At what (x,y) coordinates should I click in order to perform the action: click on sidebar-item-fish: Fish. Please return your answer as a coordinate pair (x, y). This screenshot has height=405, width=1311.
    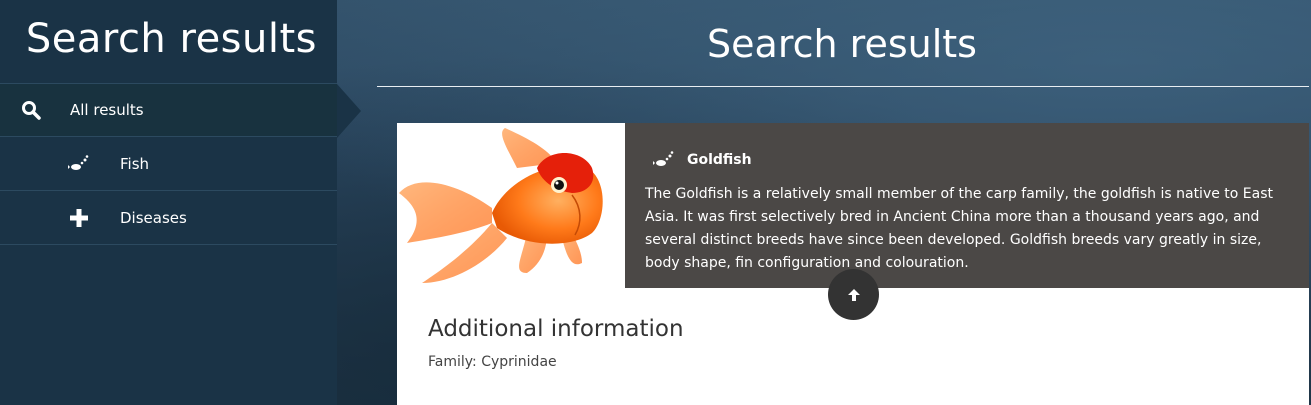
    Looking at the image, I should click on (168, 164).